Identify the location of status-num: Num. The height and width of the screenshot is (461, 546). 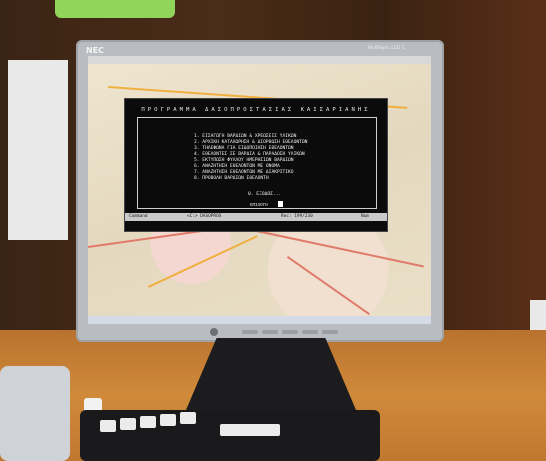
(365, 216).